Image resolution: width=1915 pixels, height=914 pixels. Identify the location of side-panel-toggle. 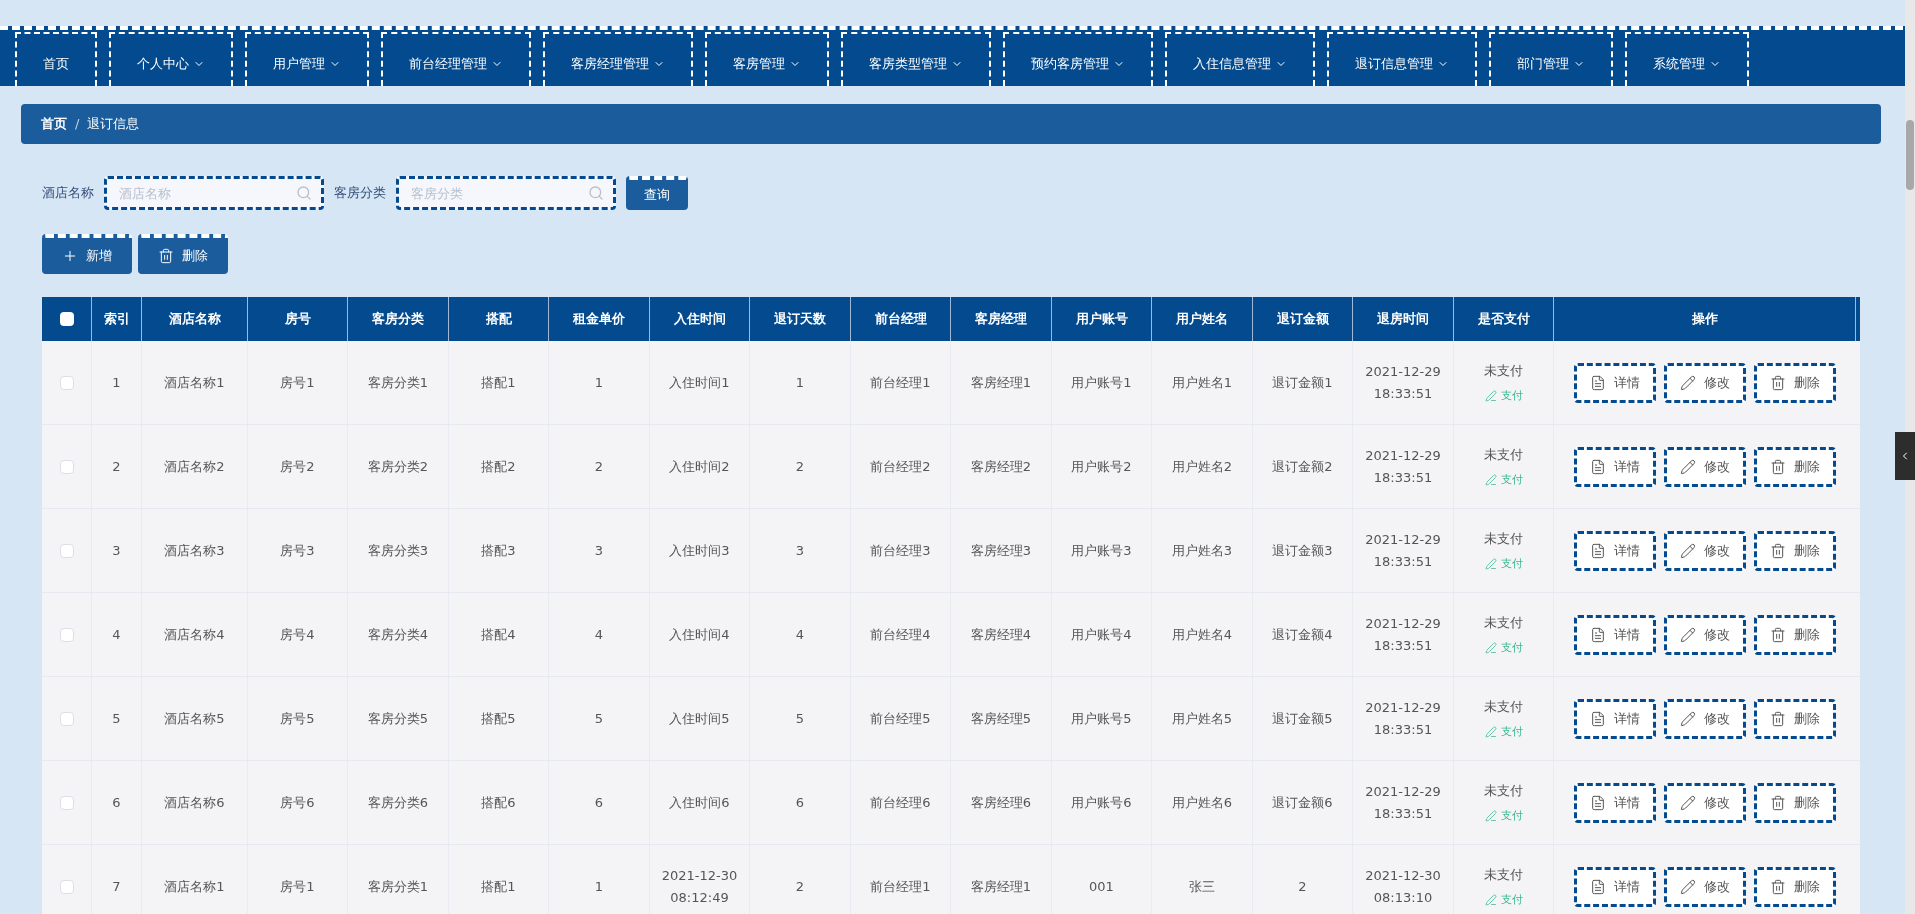
(1905, 456).